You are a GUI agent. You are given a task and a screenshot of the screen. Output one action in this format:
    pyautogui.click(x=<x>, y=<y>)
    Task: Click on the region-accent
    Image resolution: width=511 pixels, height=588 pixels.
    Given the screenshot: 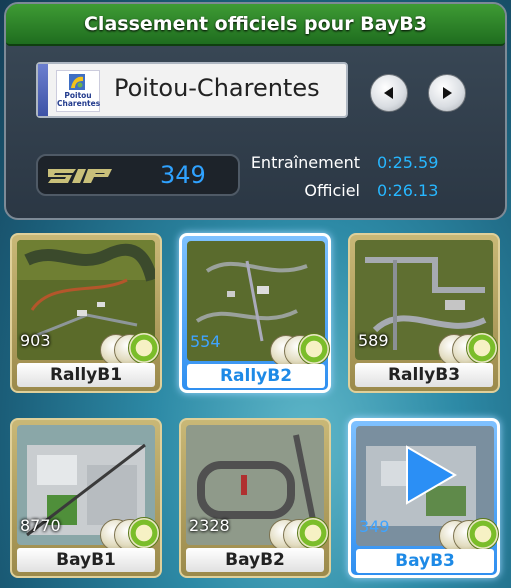 What is the action you would take?
    pyautogui.click(x=43, y=90)
    